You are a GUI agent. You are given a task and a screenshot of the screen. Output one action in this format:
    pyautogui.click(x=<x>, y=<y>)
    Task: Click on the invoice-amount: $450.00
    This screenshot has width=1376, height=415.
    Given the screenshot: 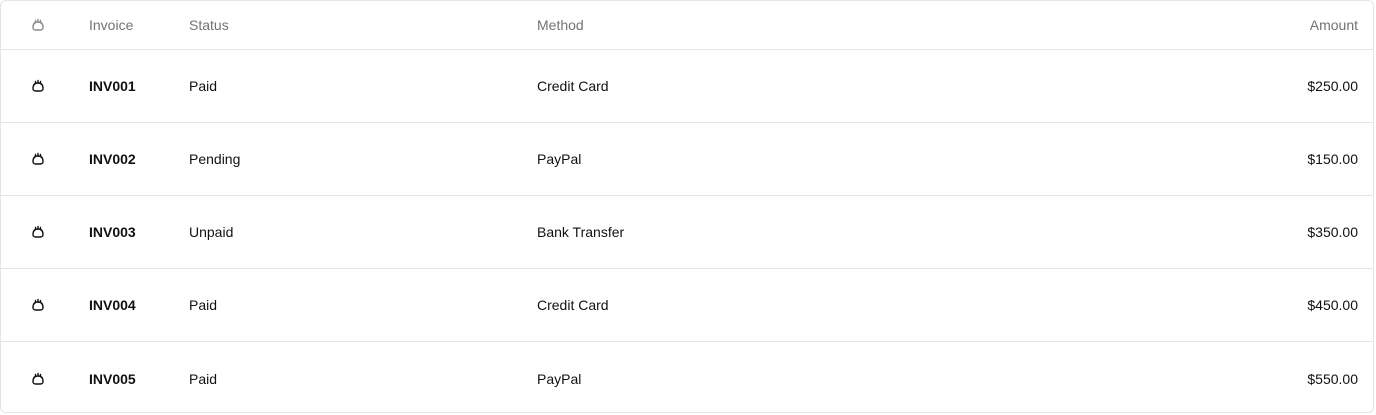 What is the action you would take?
    pyautogui.click(x=1332, y=305)
    